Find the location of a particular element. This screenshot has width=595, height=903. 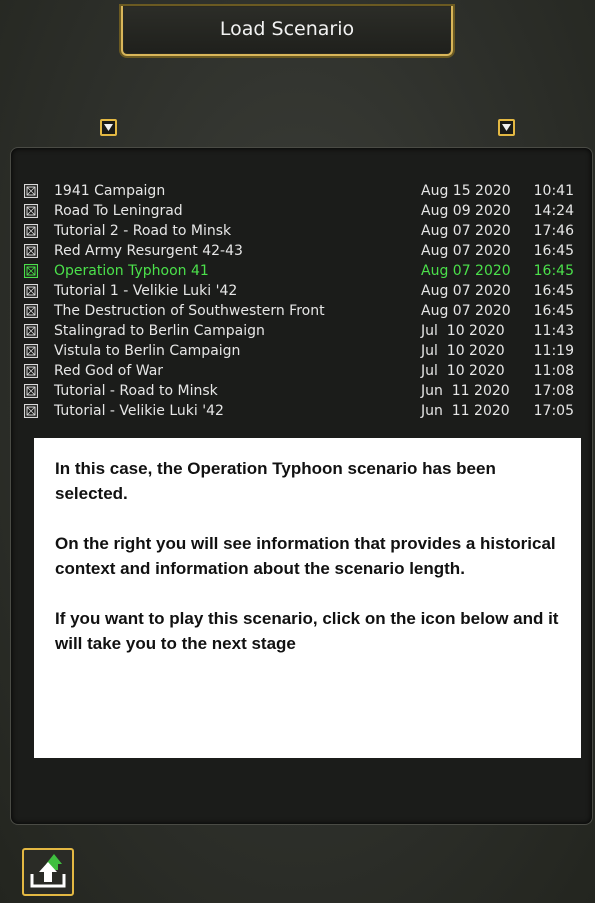

scenario-row: 1941 Campaign Aug 15 2020 10:41 is located at coordinates (304, 191).